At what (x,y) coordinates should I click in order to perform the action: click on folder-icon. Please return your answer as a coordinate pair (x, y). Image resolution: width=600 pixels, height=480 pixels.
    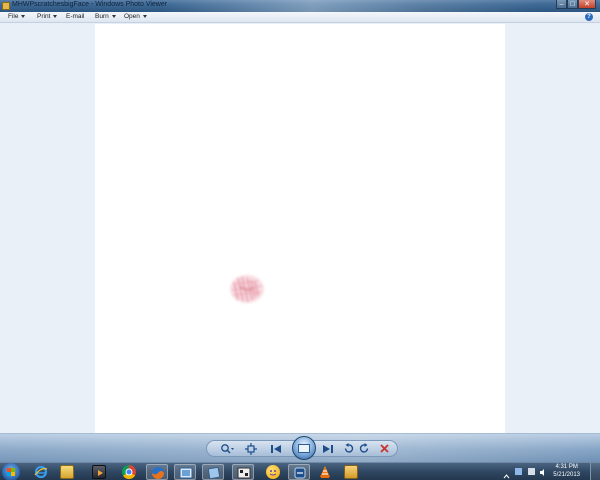
    Looking at the image, I should click on (351, 472).